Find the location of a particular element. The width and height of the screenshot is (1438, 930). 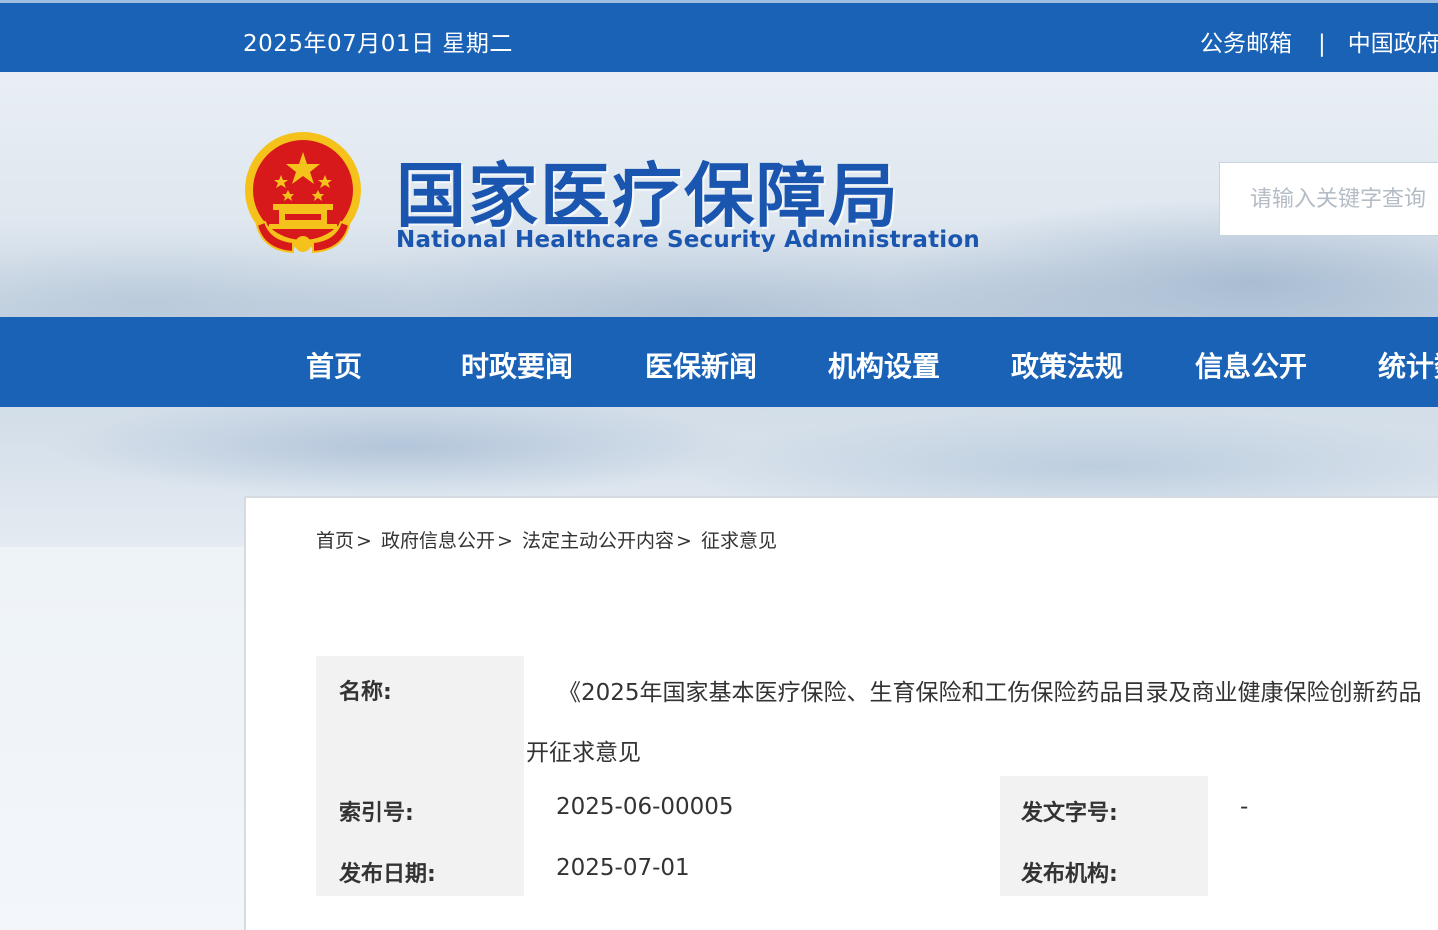

nav-item-home: 首页 is located at coordinates (334, 365).